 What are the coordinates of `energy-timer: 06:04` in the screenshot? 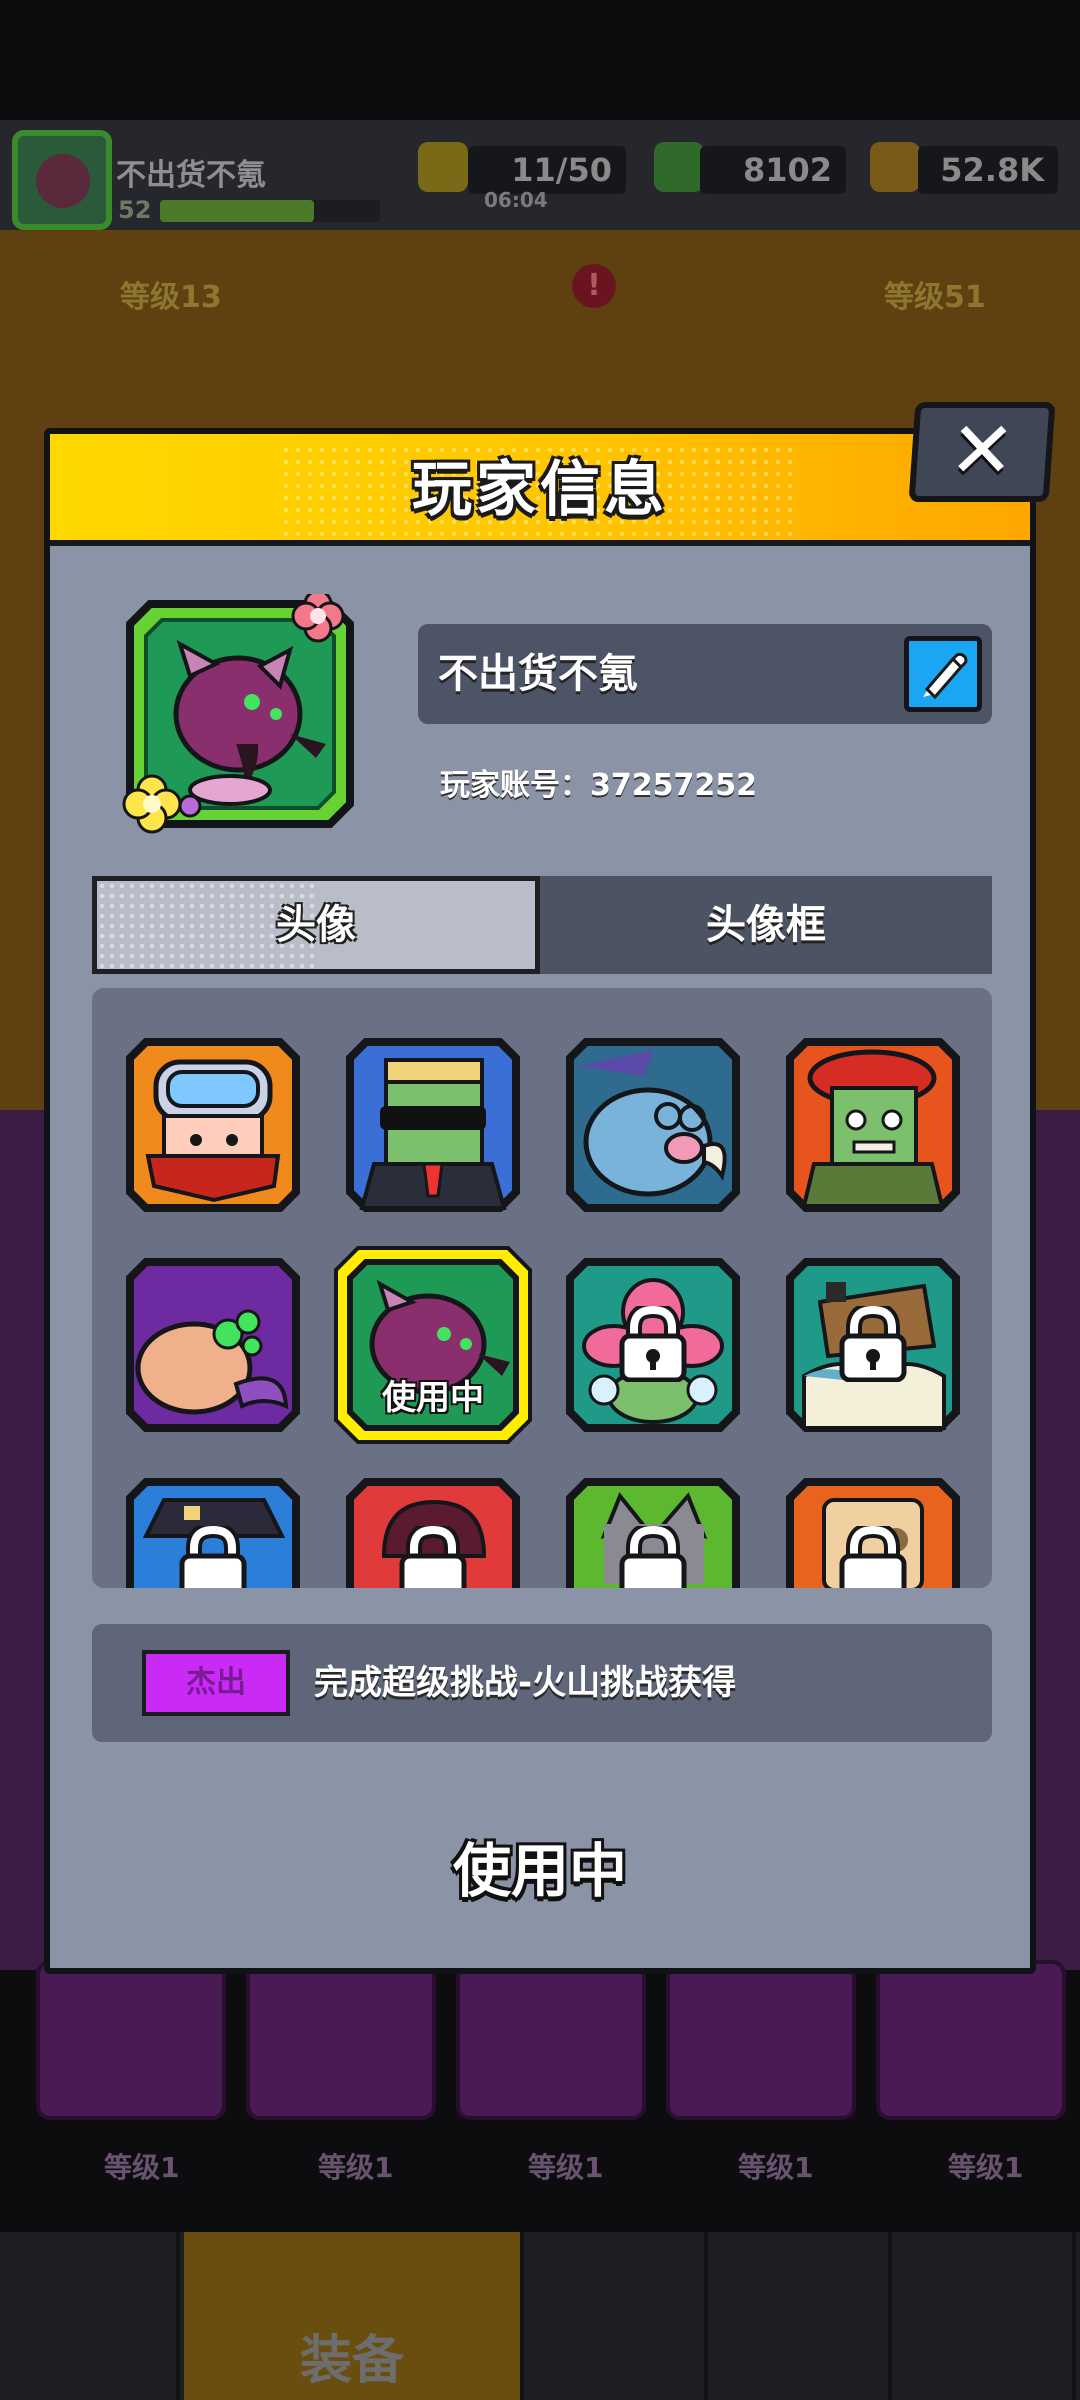 It's located at (516, 200).